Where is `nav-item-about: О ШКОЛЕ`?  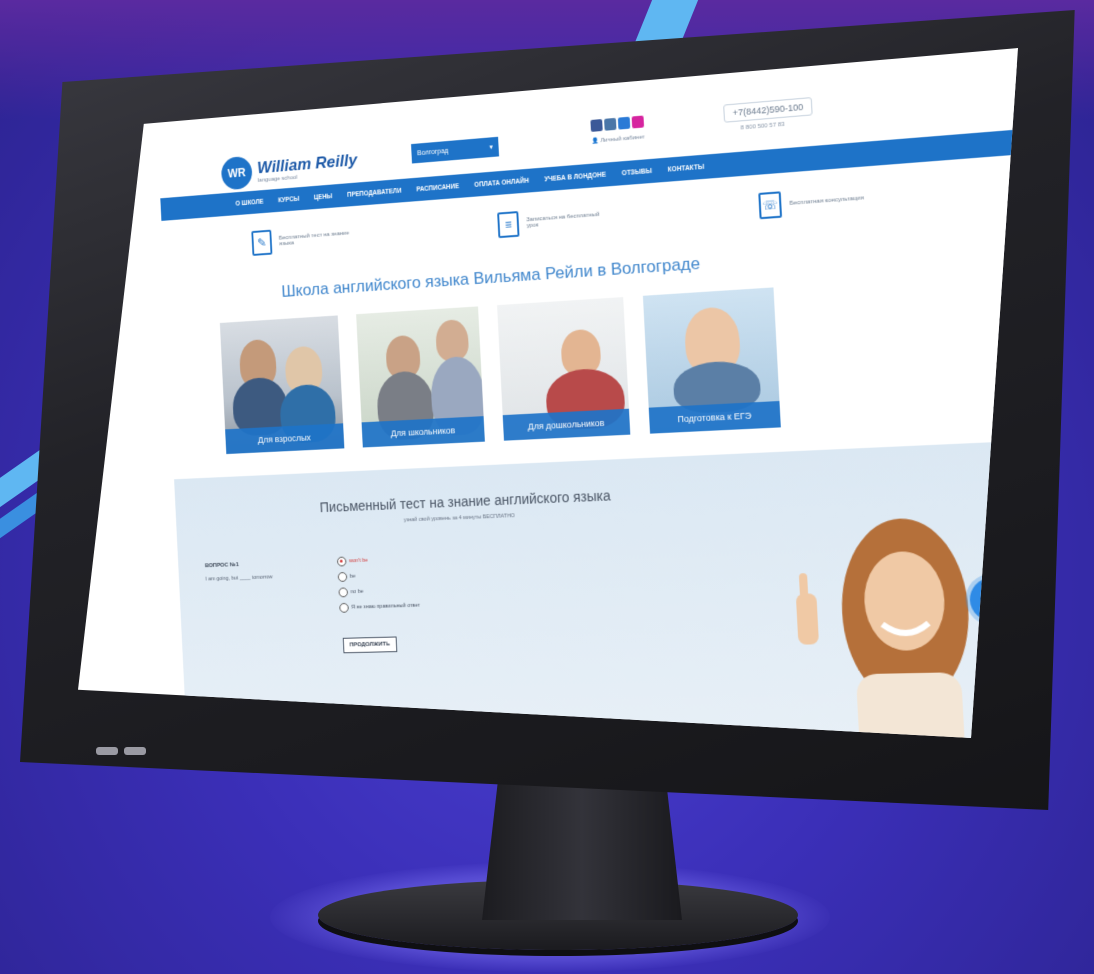
nav-item-about: О ШКОЛЕ is located at coordinates (249, 202).